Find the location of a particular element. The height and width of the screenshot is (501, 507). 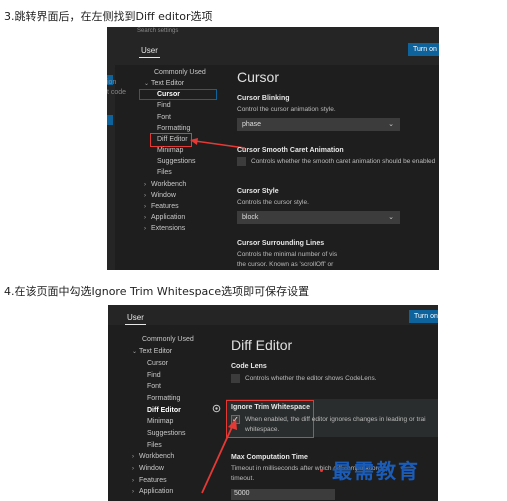

step3-caption: 3.跳转界面后，在左侧找到Diff editor选项 is located at coordinates (108, 16).